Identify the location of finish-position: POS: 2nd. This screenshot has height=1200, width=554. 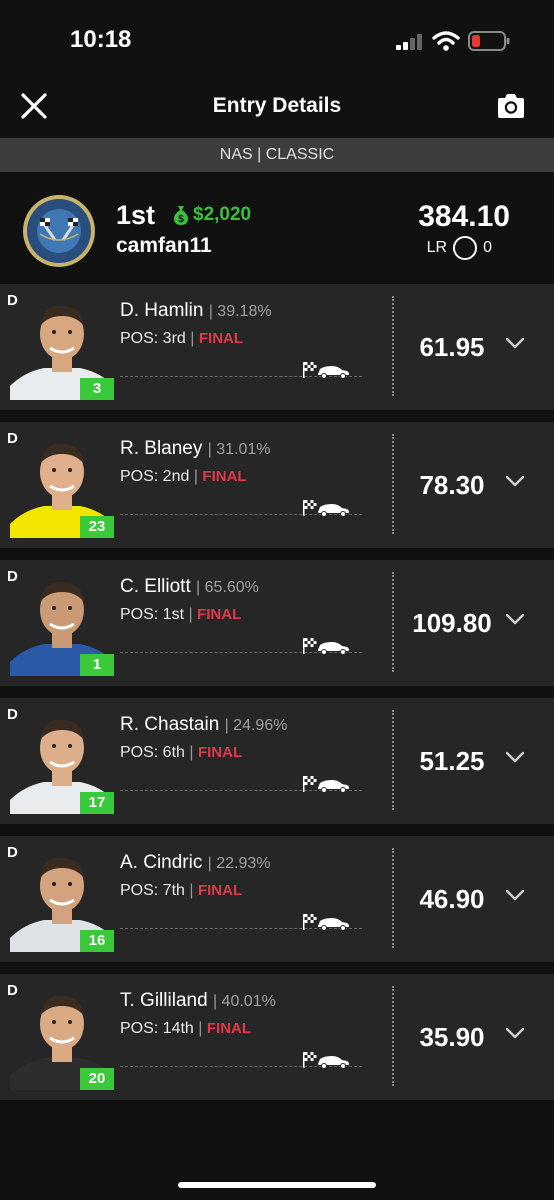
(155, 476).